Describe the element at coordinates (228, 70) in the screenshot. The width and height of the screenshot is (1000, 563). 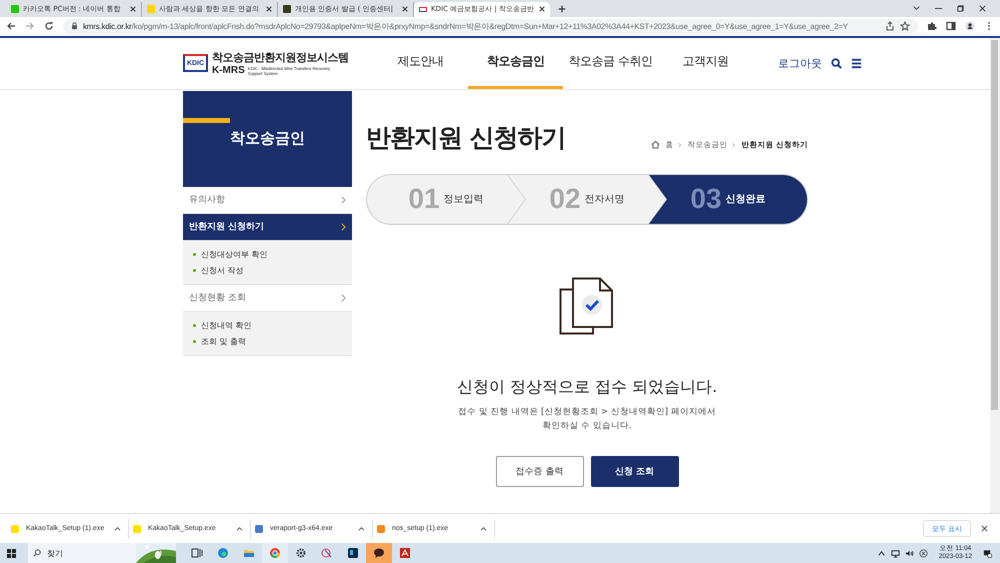
I see `site-abbreviation: K-MRS` at that location.